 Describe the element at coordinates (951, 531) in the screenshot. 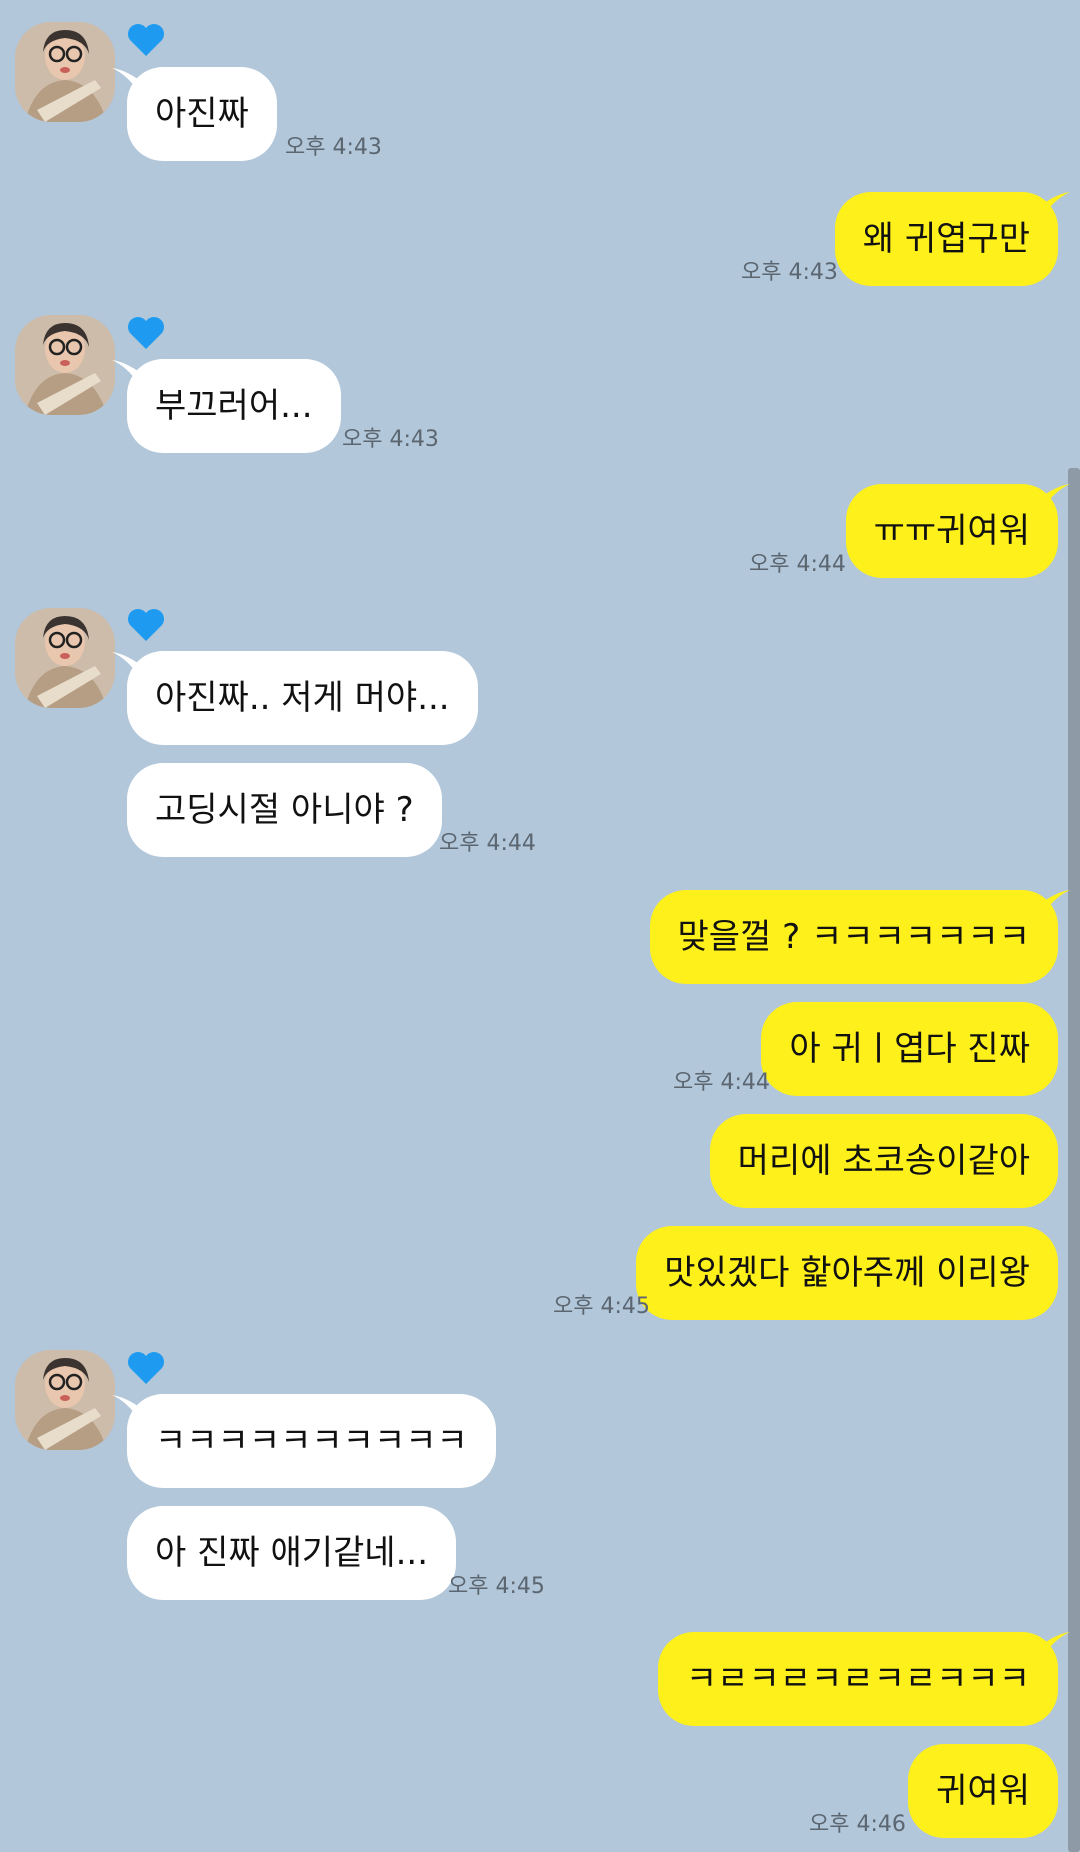

I see `outgoing-message: ㅠㅠ귀여워` at that location.